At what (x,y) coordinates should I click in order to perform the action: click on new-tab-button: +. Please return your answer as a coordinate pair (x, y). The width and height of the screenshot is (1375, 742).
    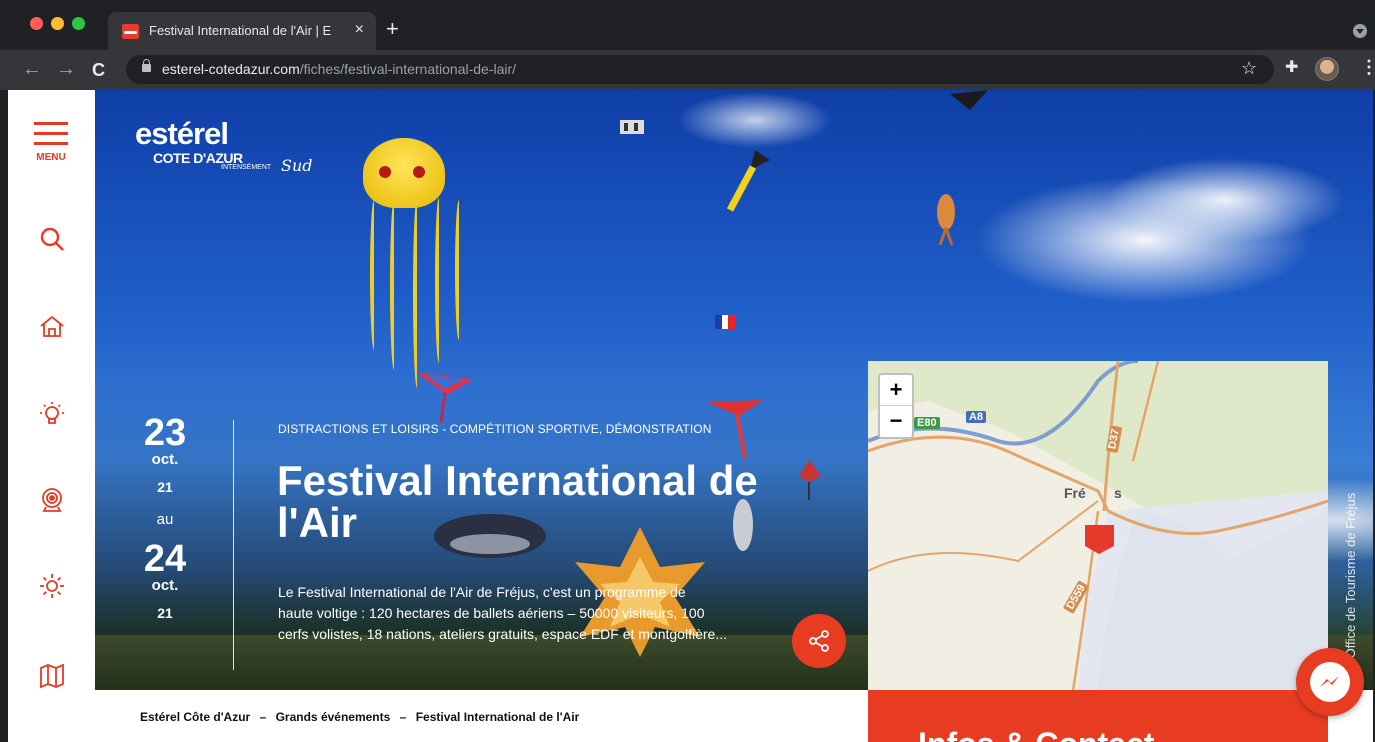
    Looking at the image, I should click on (392, 29).